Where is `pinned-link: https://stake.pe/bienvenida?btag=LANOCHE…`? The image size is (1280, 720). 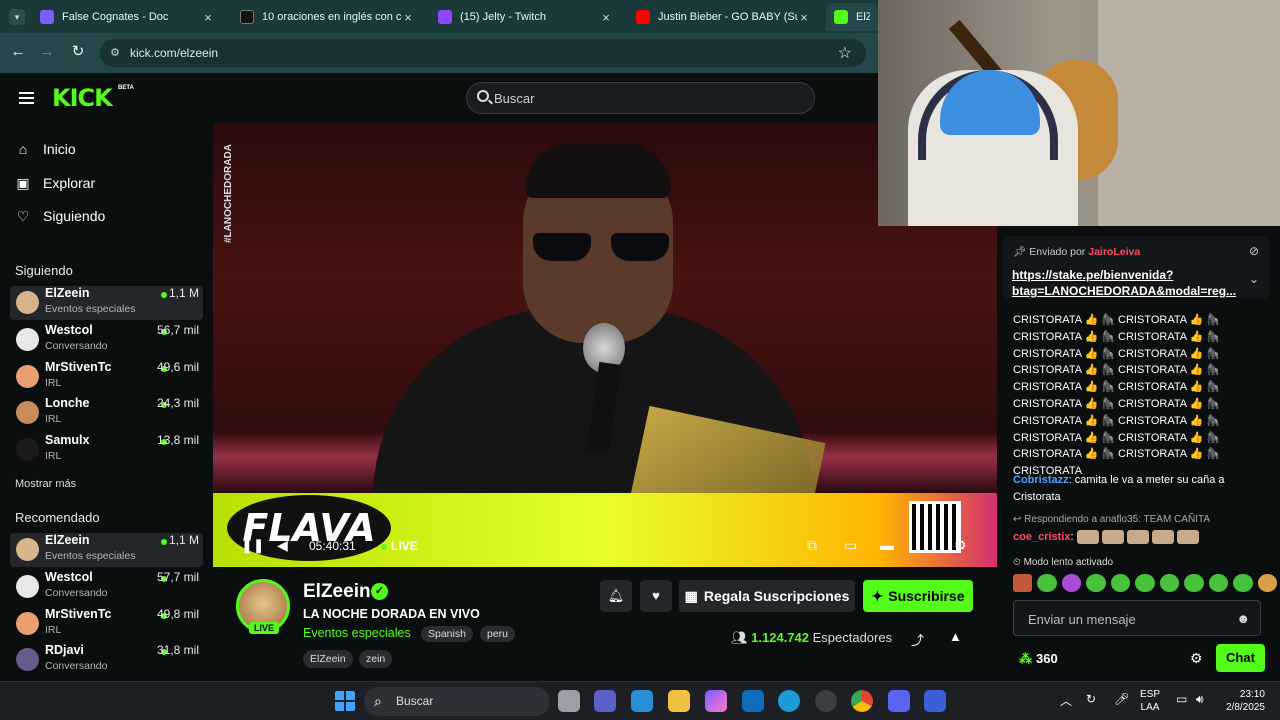 pinned-link: https://stake.pe/bienvenida?btag=LANOCHE… is located at coordinates (1130, 283).